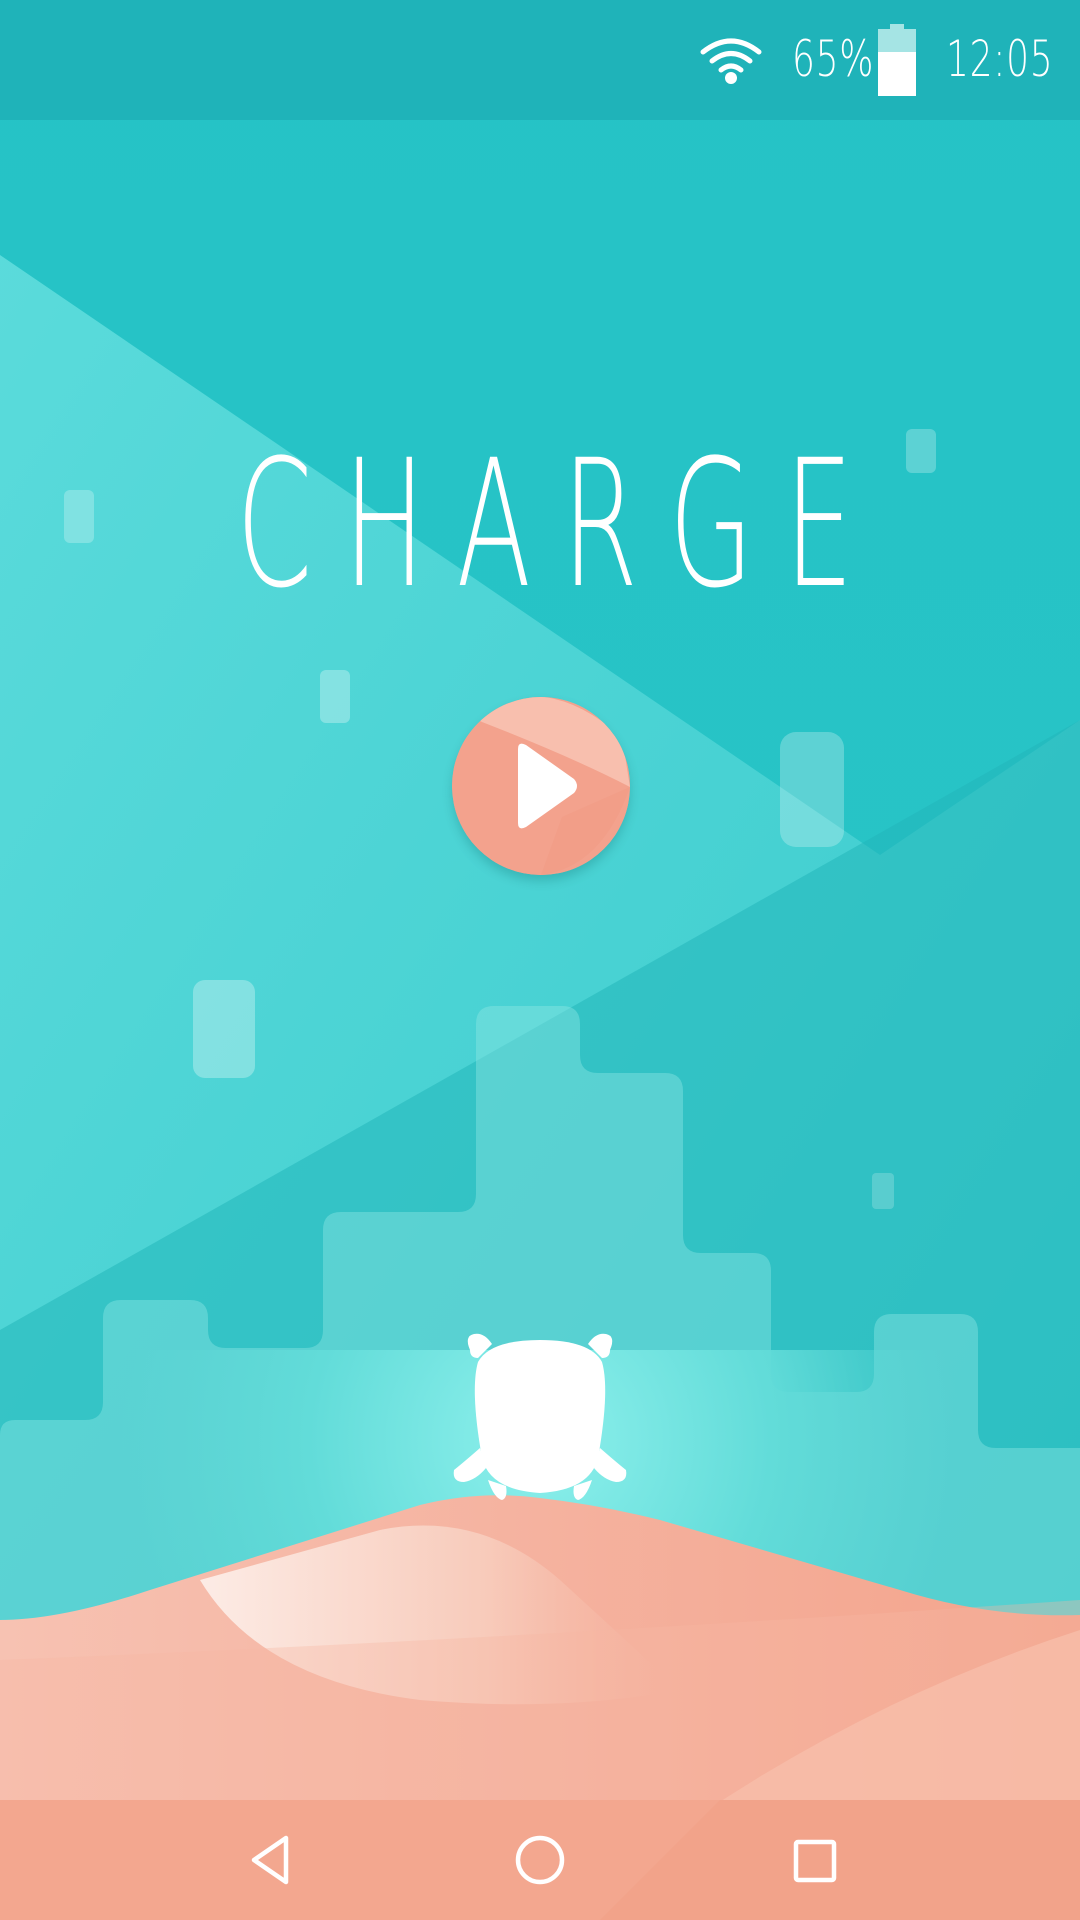  I want to click on battery-level-fill, so click(897, 74).